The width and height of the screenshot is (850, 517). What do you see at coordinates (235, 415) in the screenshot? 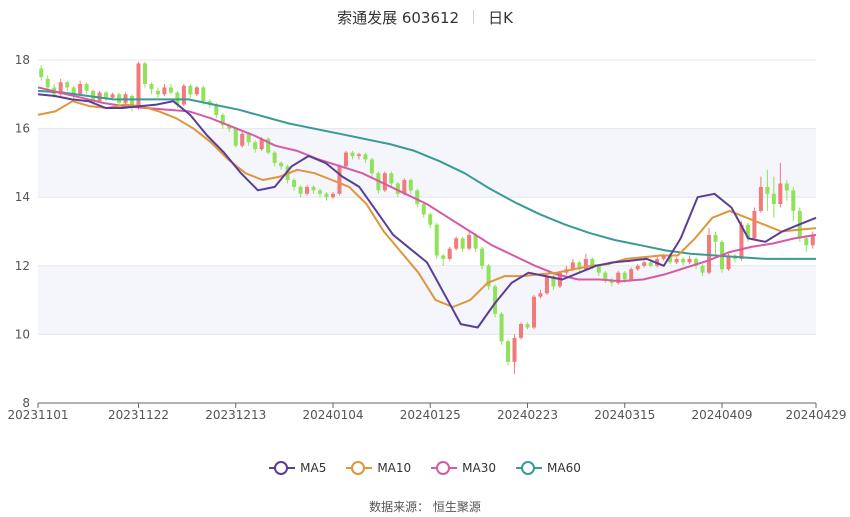
I see `x-tick-label: 20231213` at bounding box center [235, 415].